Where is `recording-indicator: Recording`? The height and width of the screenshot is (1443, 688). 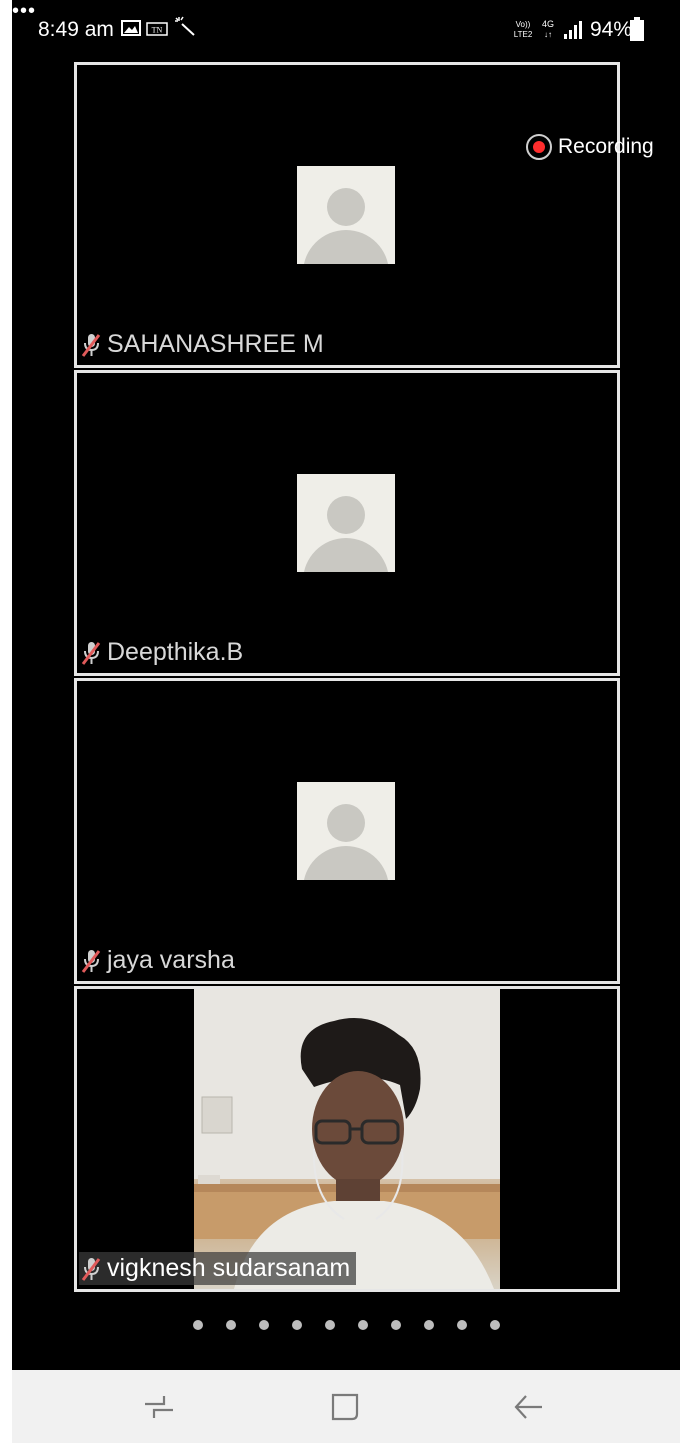 recording-indicator: Recording is located at coordinates (590, 147).